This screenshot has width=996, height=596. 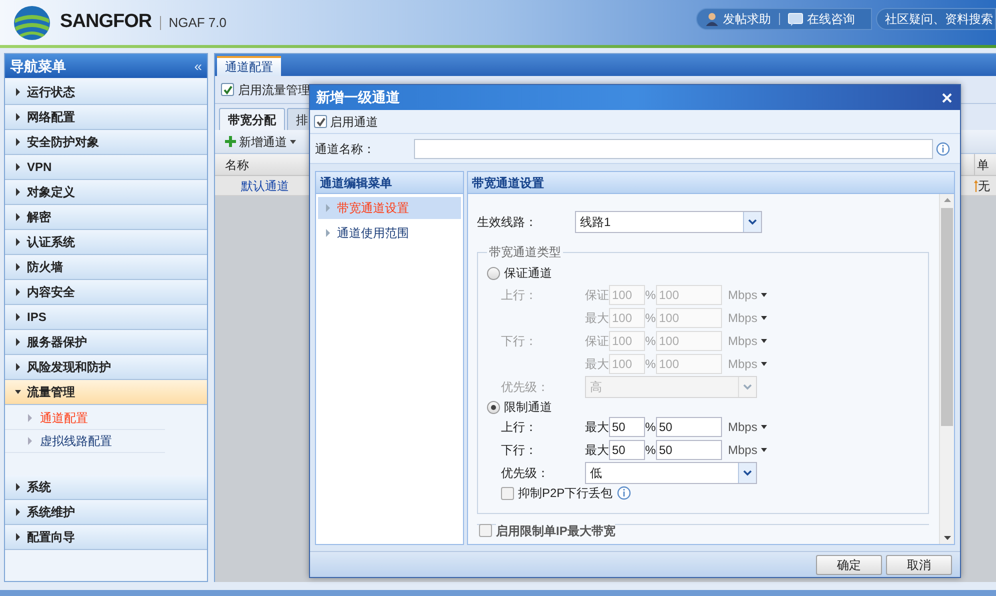 What do you see at coordinates (106, 487) in the screenshot?
I see `sidebar-item: 系统` at bounding box center [106, 487].